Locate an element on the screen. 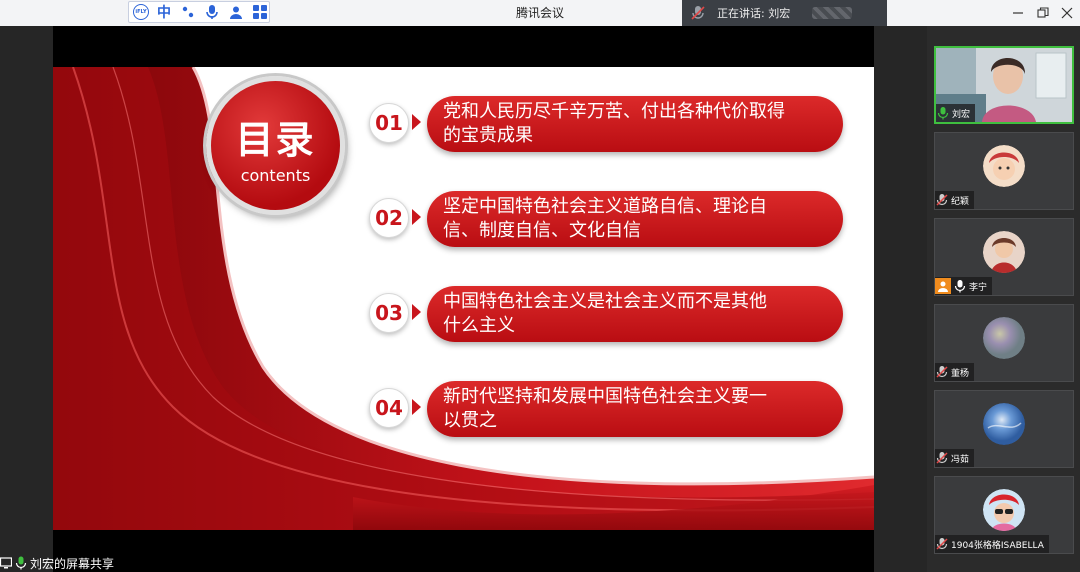 The width and height of the screenshot is (1080, 572). user-icon is located at coordinates (236, 12).